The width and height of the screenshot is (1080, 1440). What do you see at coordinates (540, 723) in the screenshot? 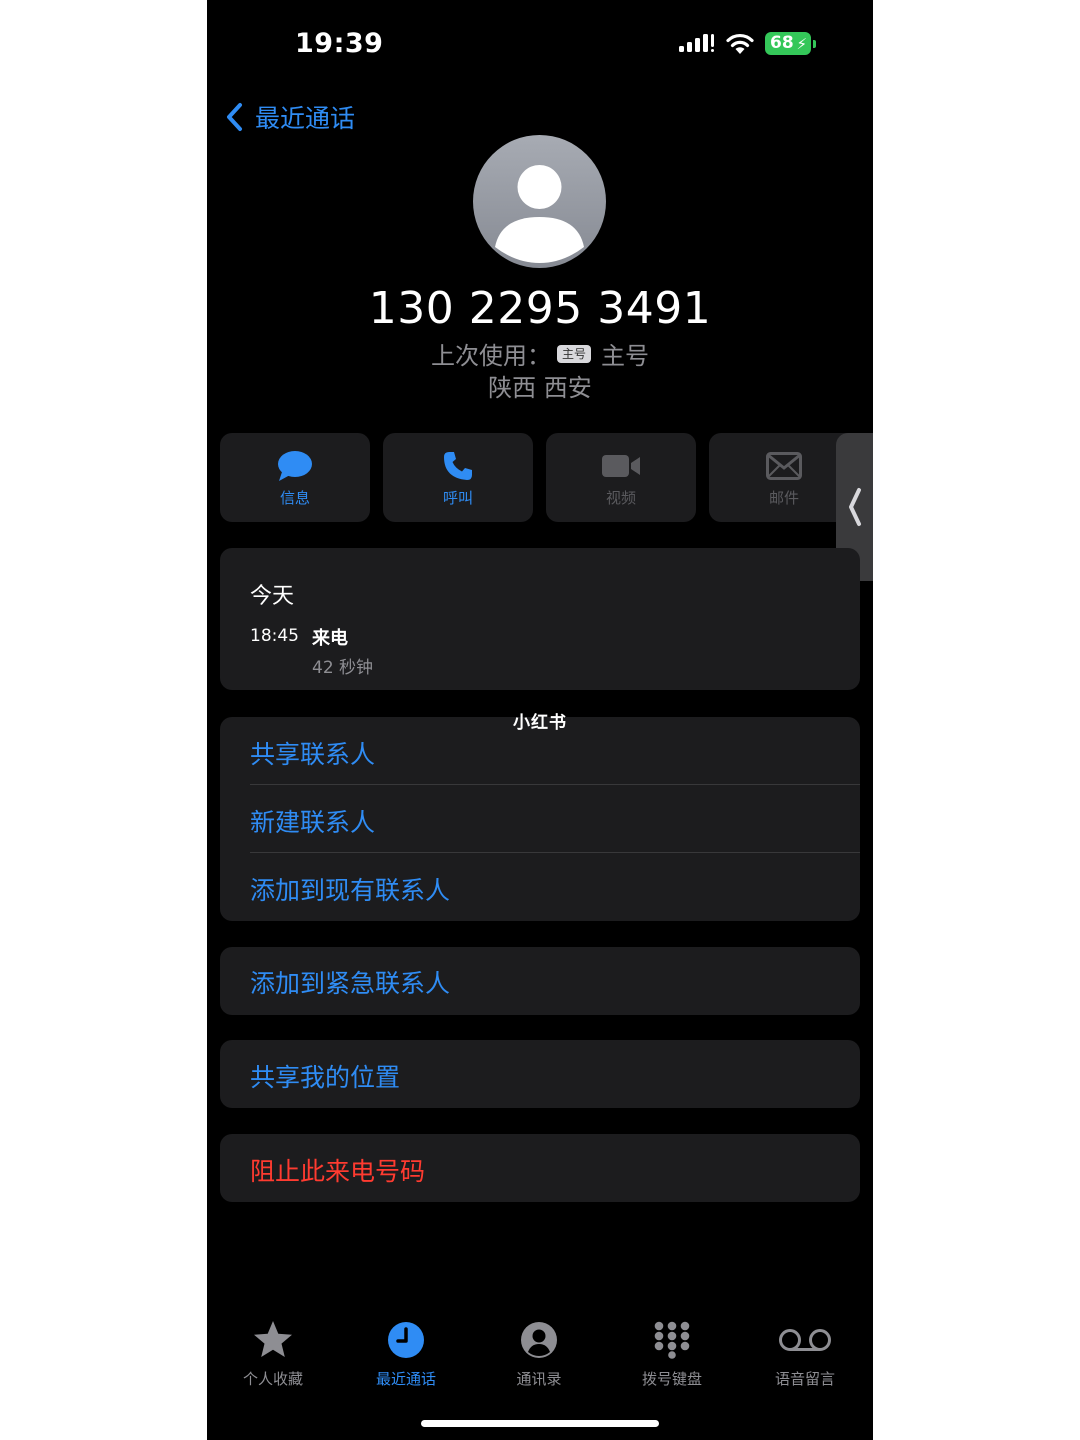
I see `watermark: 小红书` at bounding box center [540, 723].